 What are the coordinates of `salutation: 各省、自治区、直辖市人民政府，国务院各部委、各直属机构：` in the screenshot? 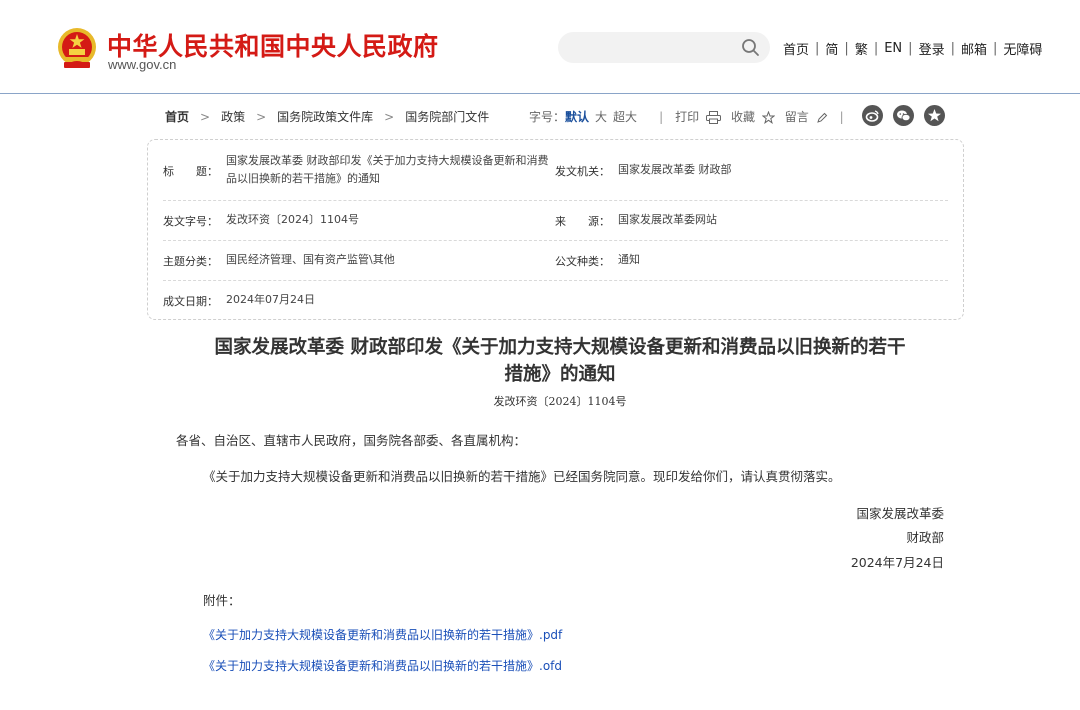 It's located at (351, 440).